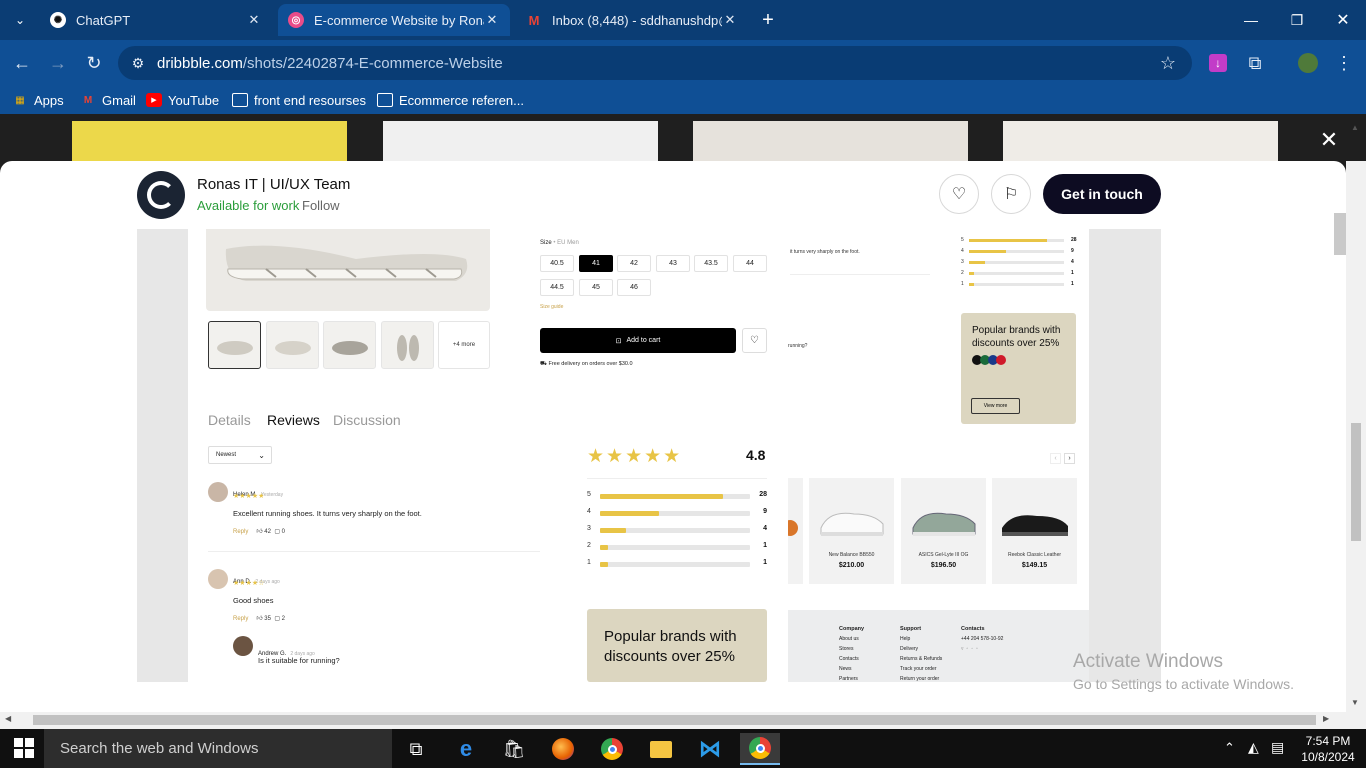 Image resolution: width=1366 pixels, height=768 pixels. Describe the element at coordinates (1328, 749) in the screenshot. I see `taskbar-clock: 7:54 PM 10/8/2024` at that location.